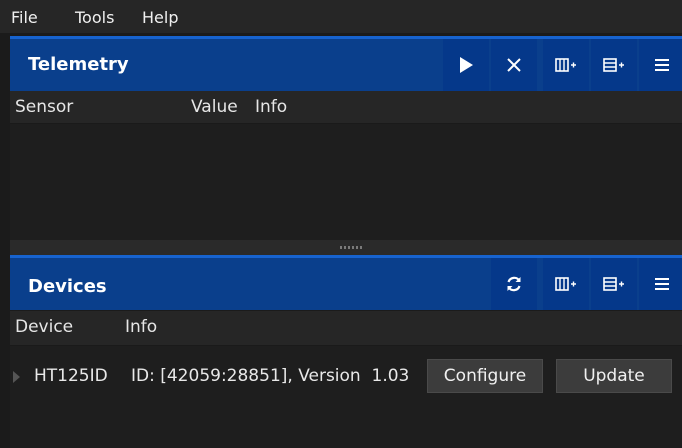 The height and width of the screenshot is (448, 682). I want to click on refresh-icon, so click(514, 284).